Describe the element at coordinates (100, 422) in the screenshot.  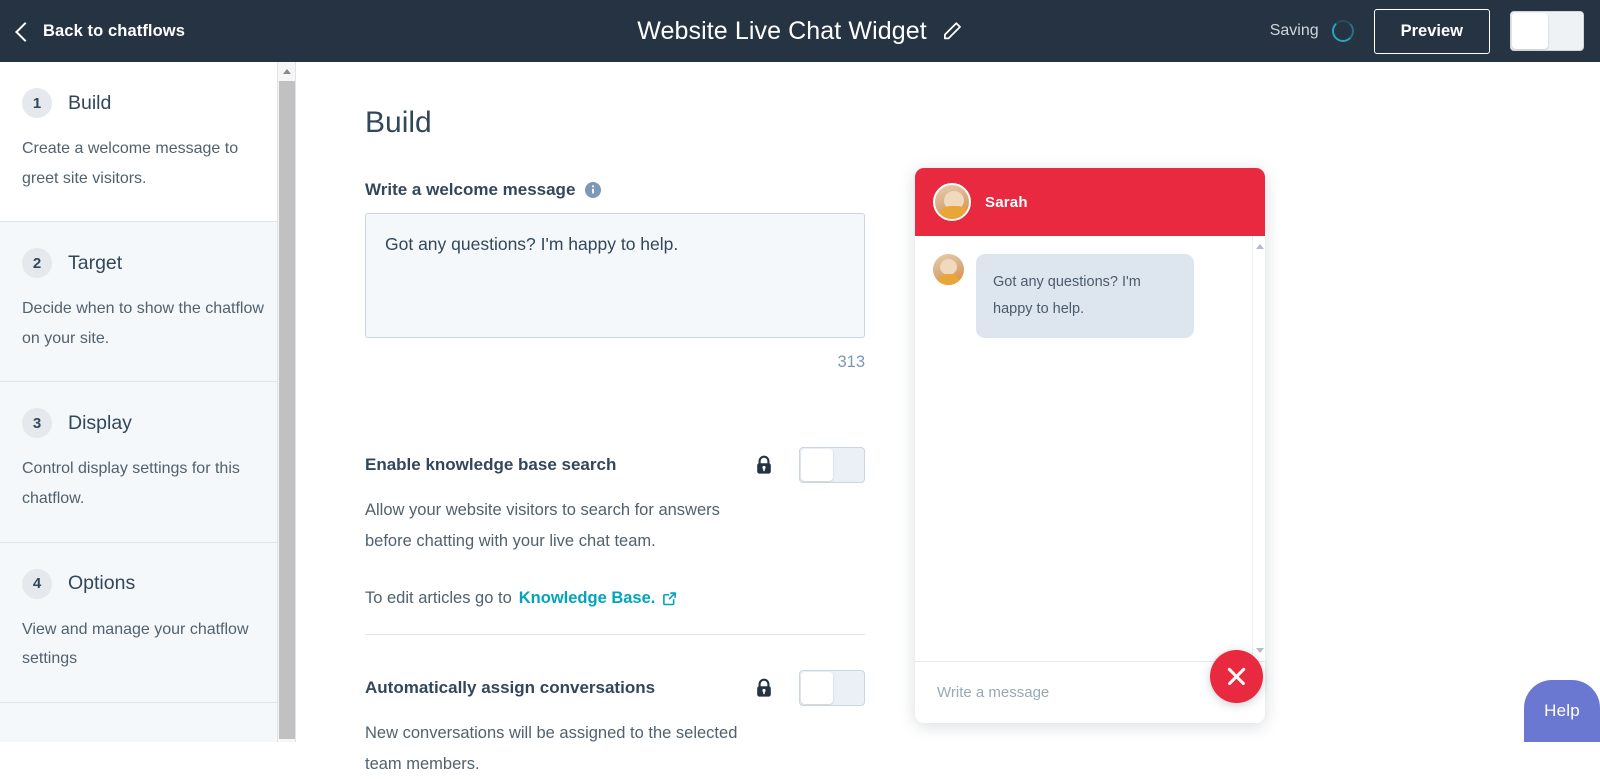
I see `step-title: Display` at that location.